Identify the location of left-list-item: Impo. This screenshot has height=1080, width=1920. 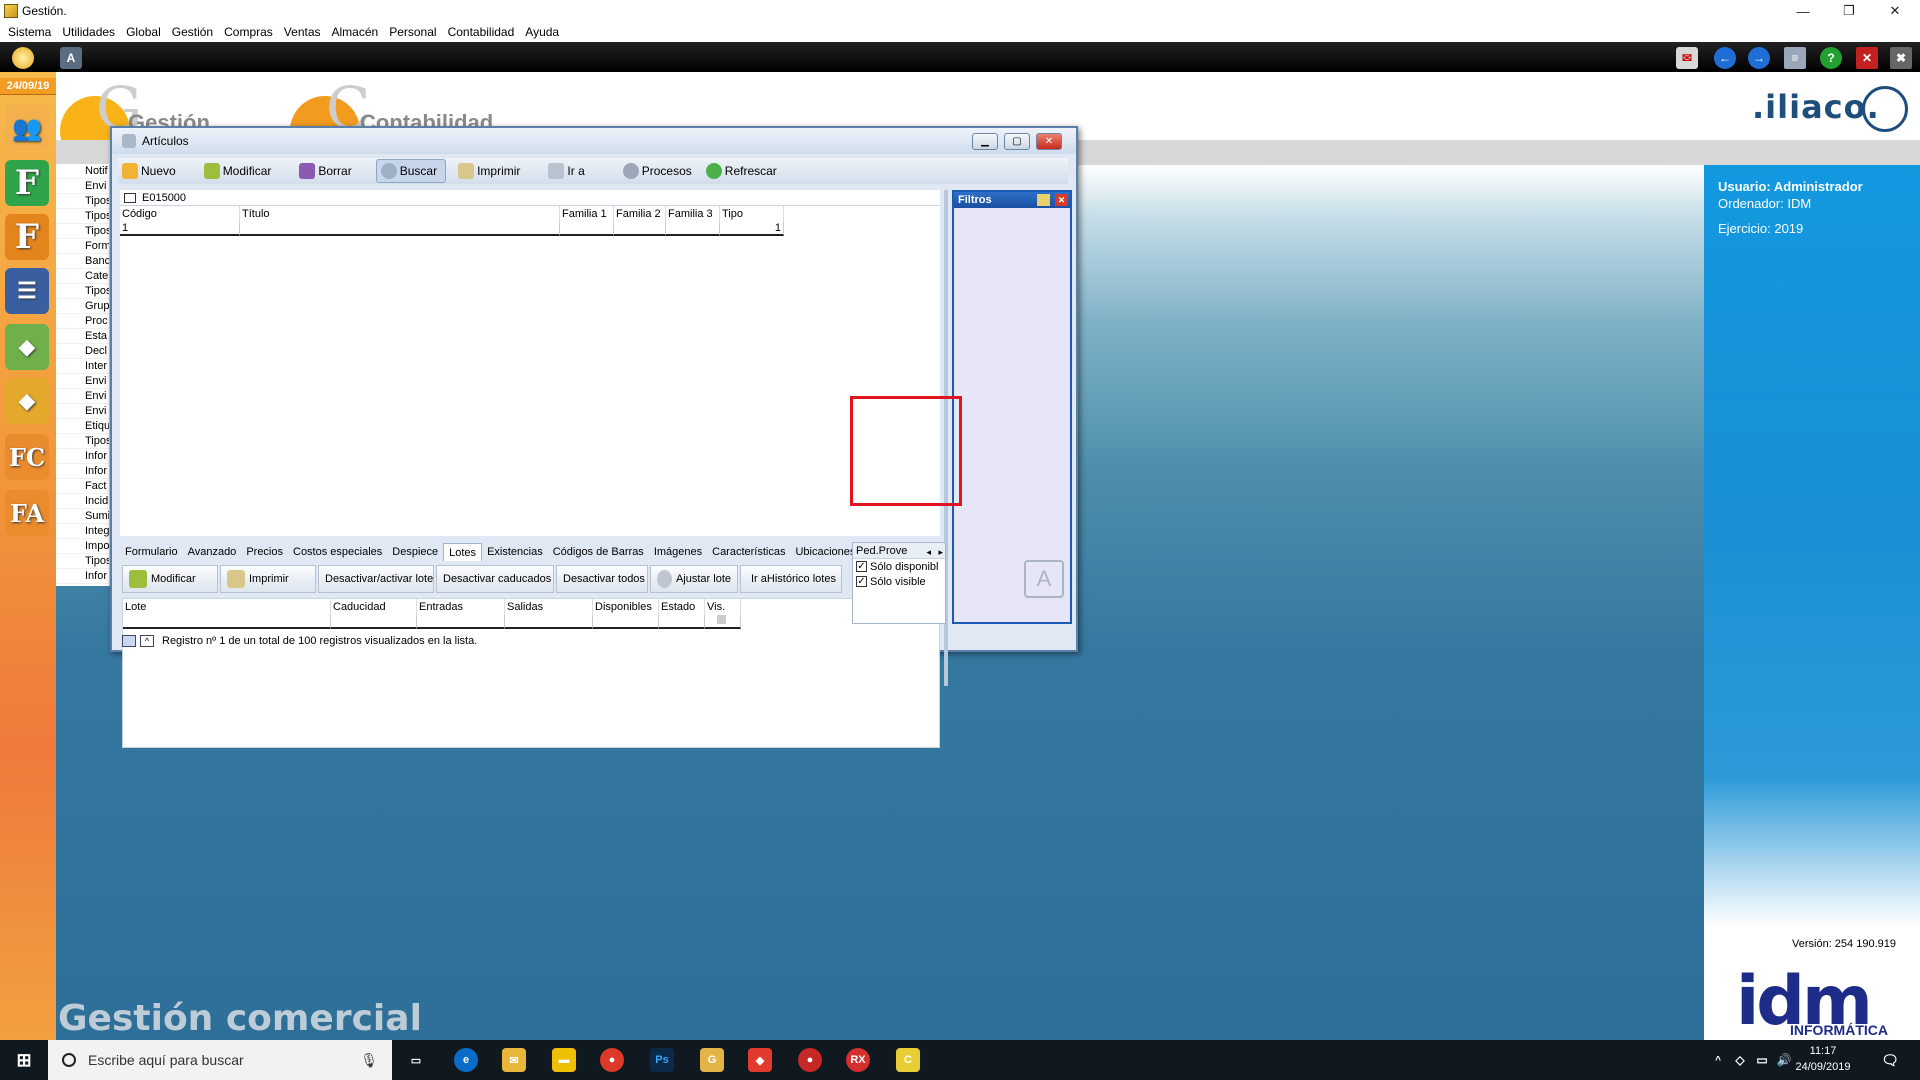
(82, 546).